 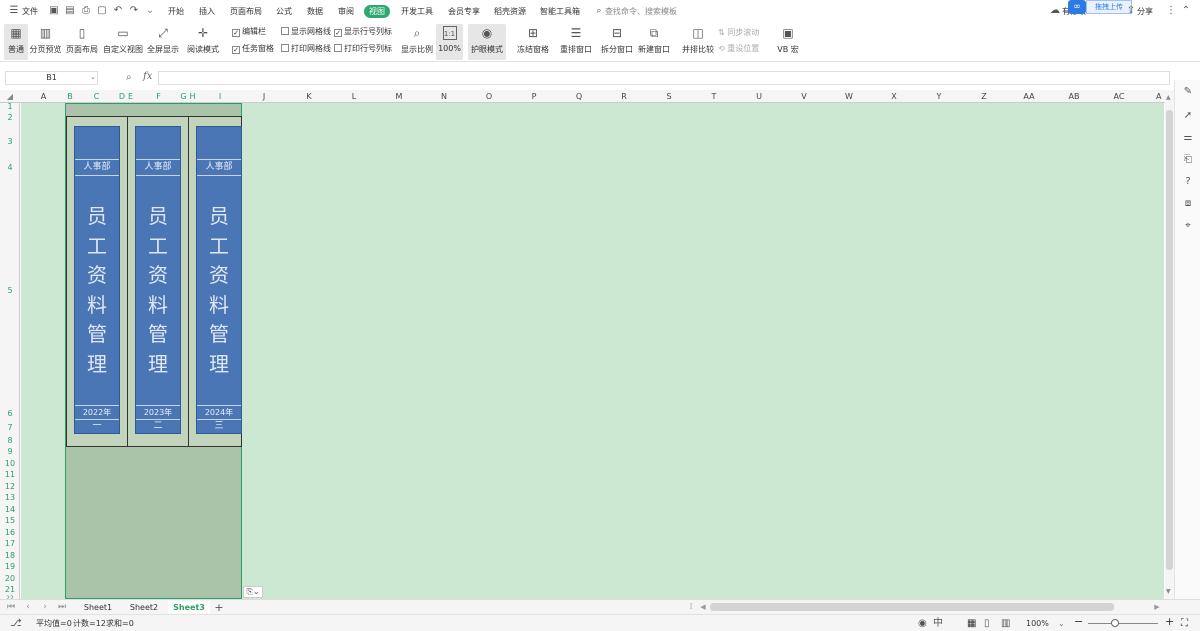 I want to click on column-header-cell: D, so click(x=122, y=96).